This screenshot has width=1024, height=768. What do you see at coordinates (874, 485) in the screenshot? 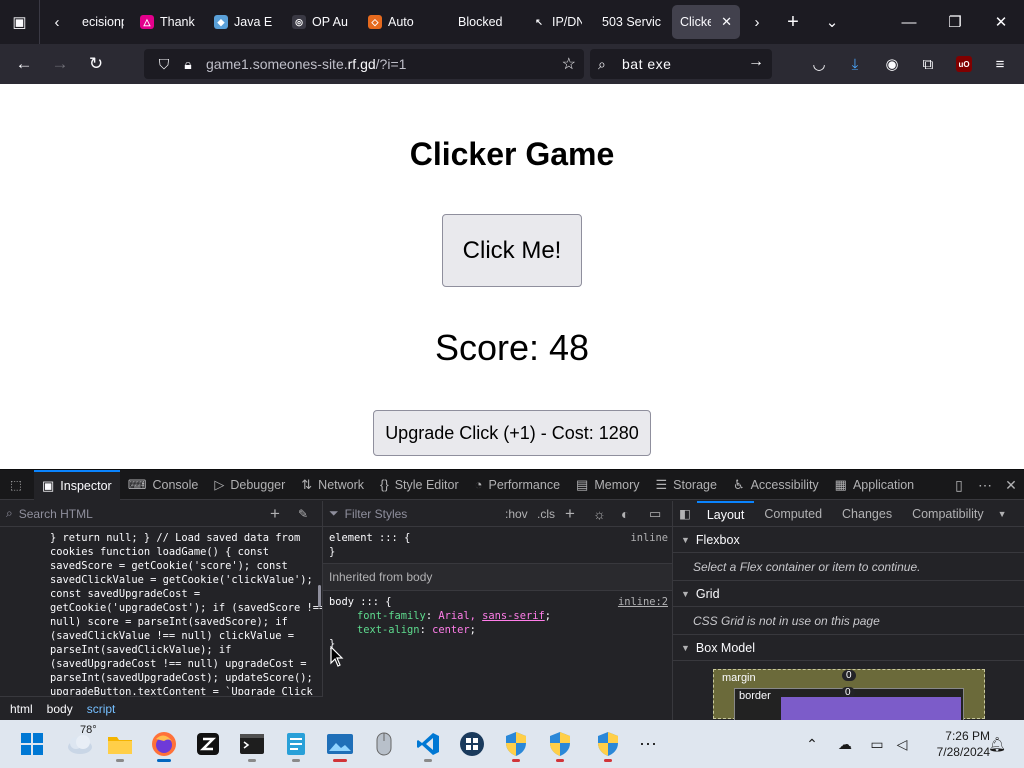
I see `tab-application: ▦ Application` at bounding box center [874, 485].